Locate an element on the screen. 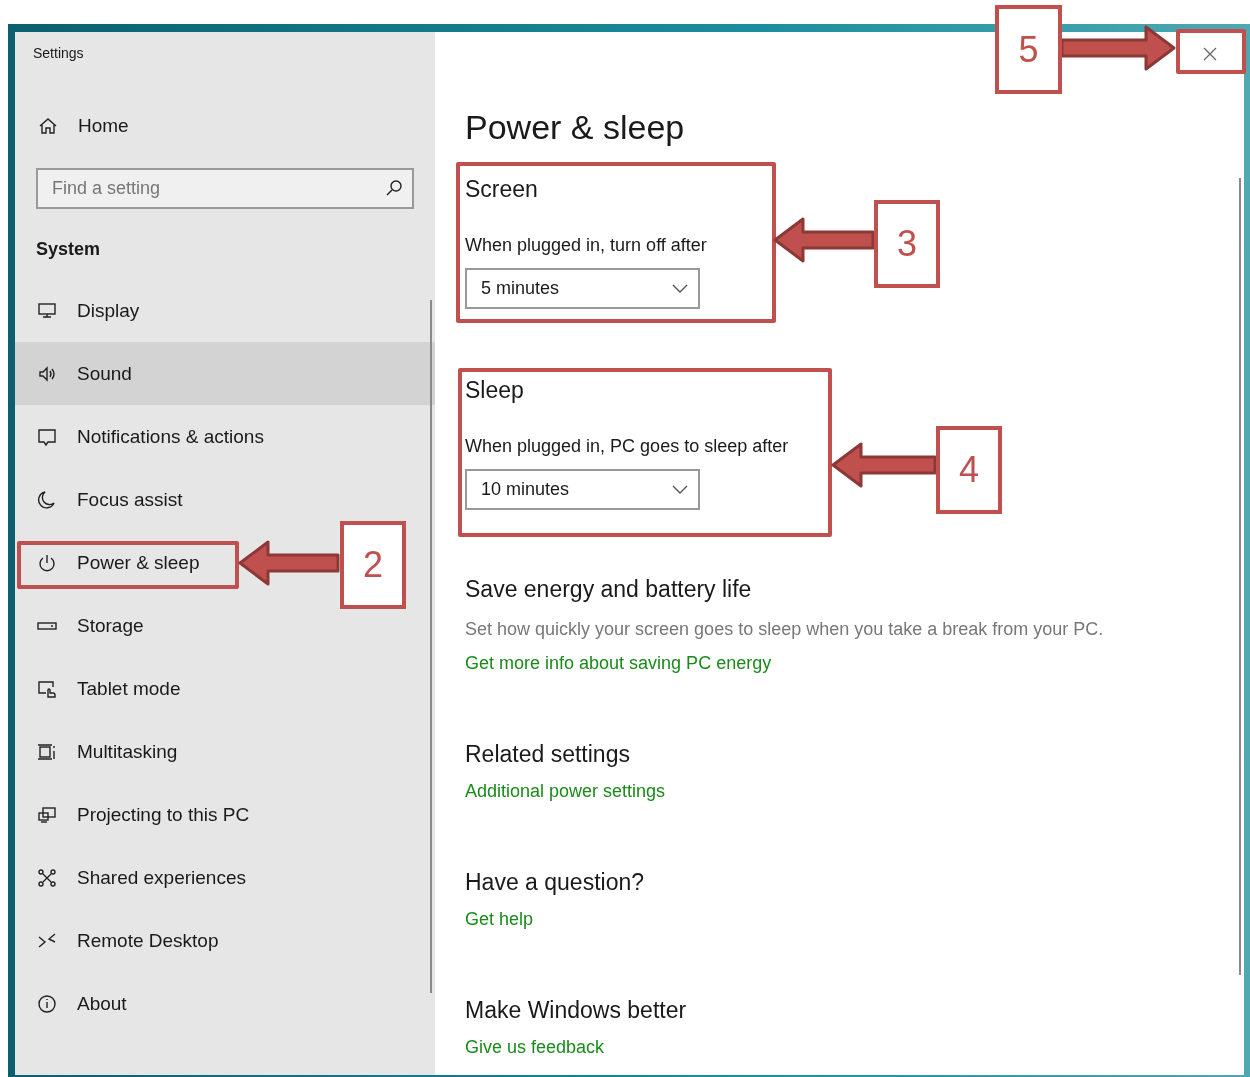  section-description: Set how quickly your screen goes to sleep when you take a break from your PC. is located at coordinates (784, 629).